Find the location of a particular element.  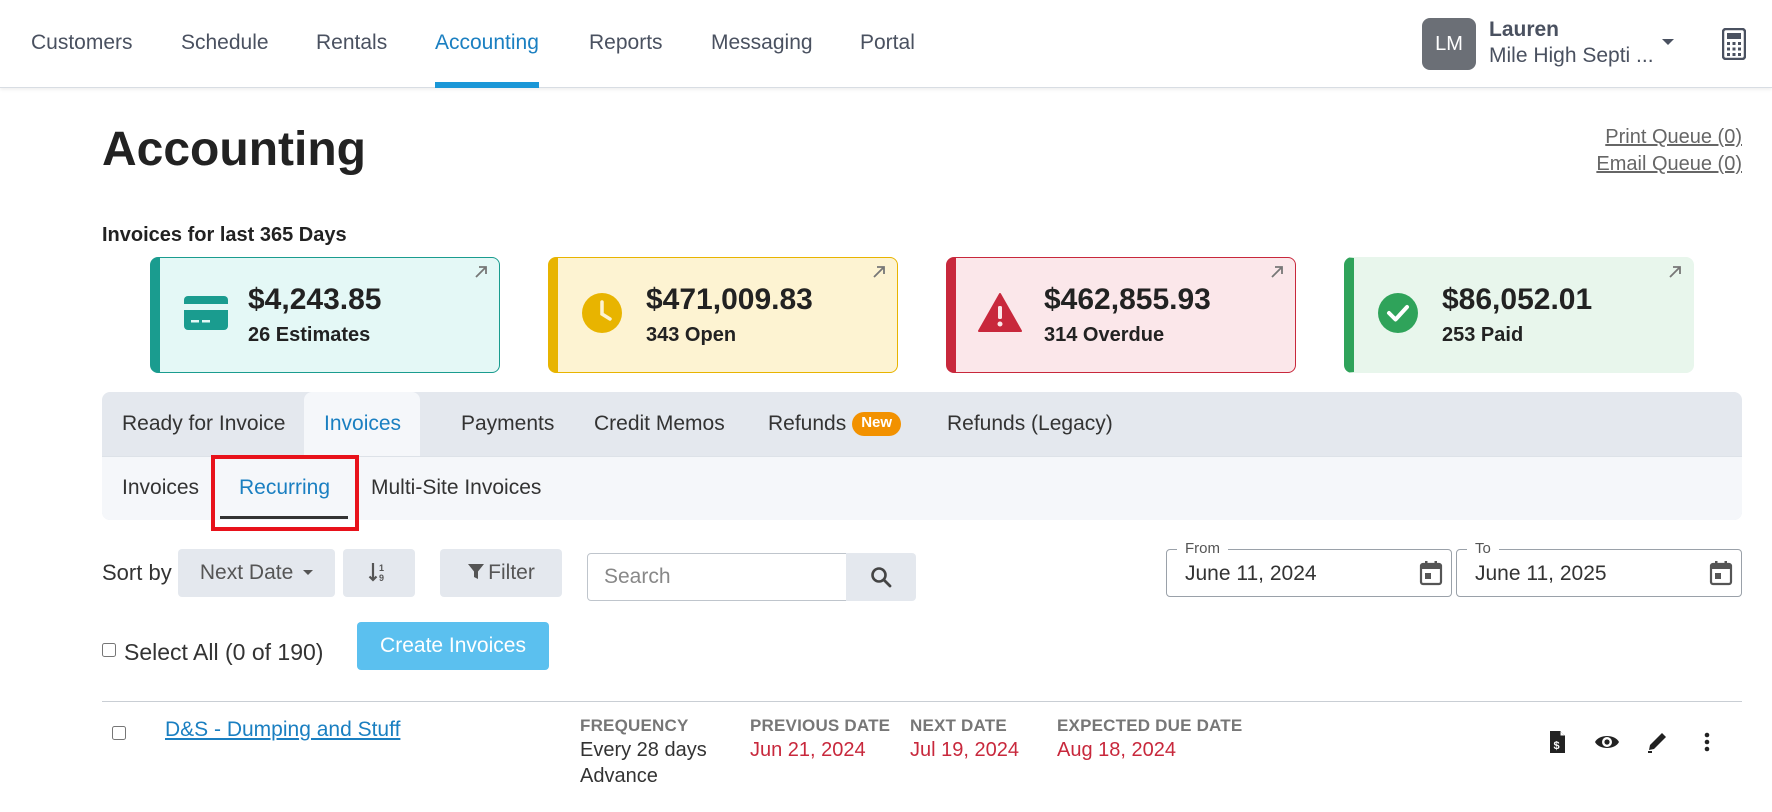

tab-ready-for-invoice: Ready for Invoice is located at coordinates (203, 424).